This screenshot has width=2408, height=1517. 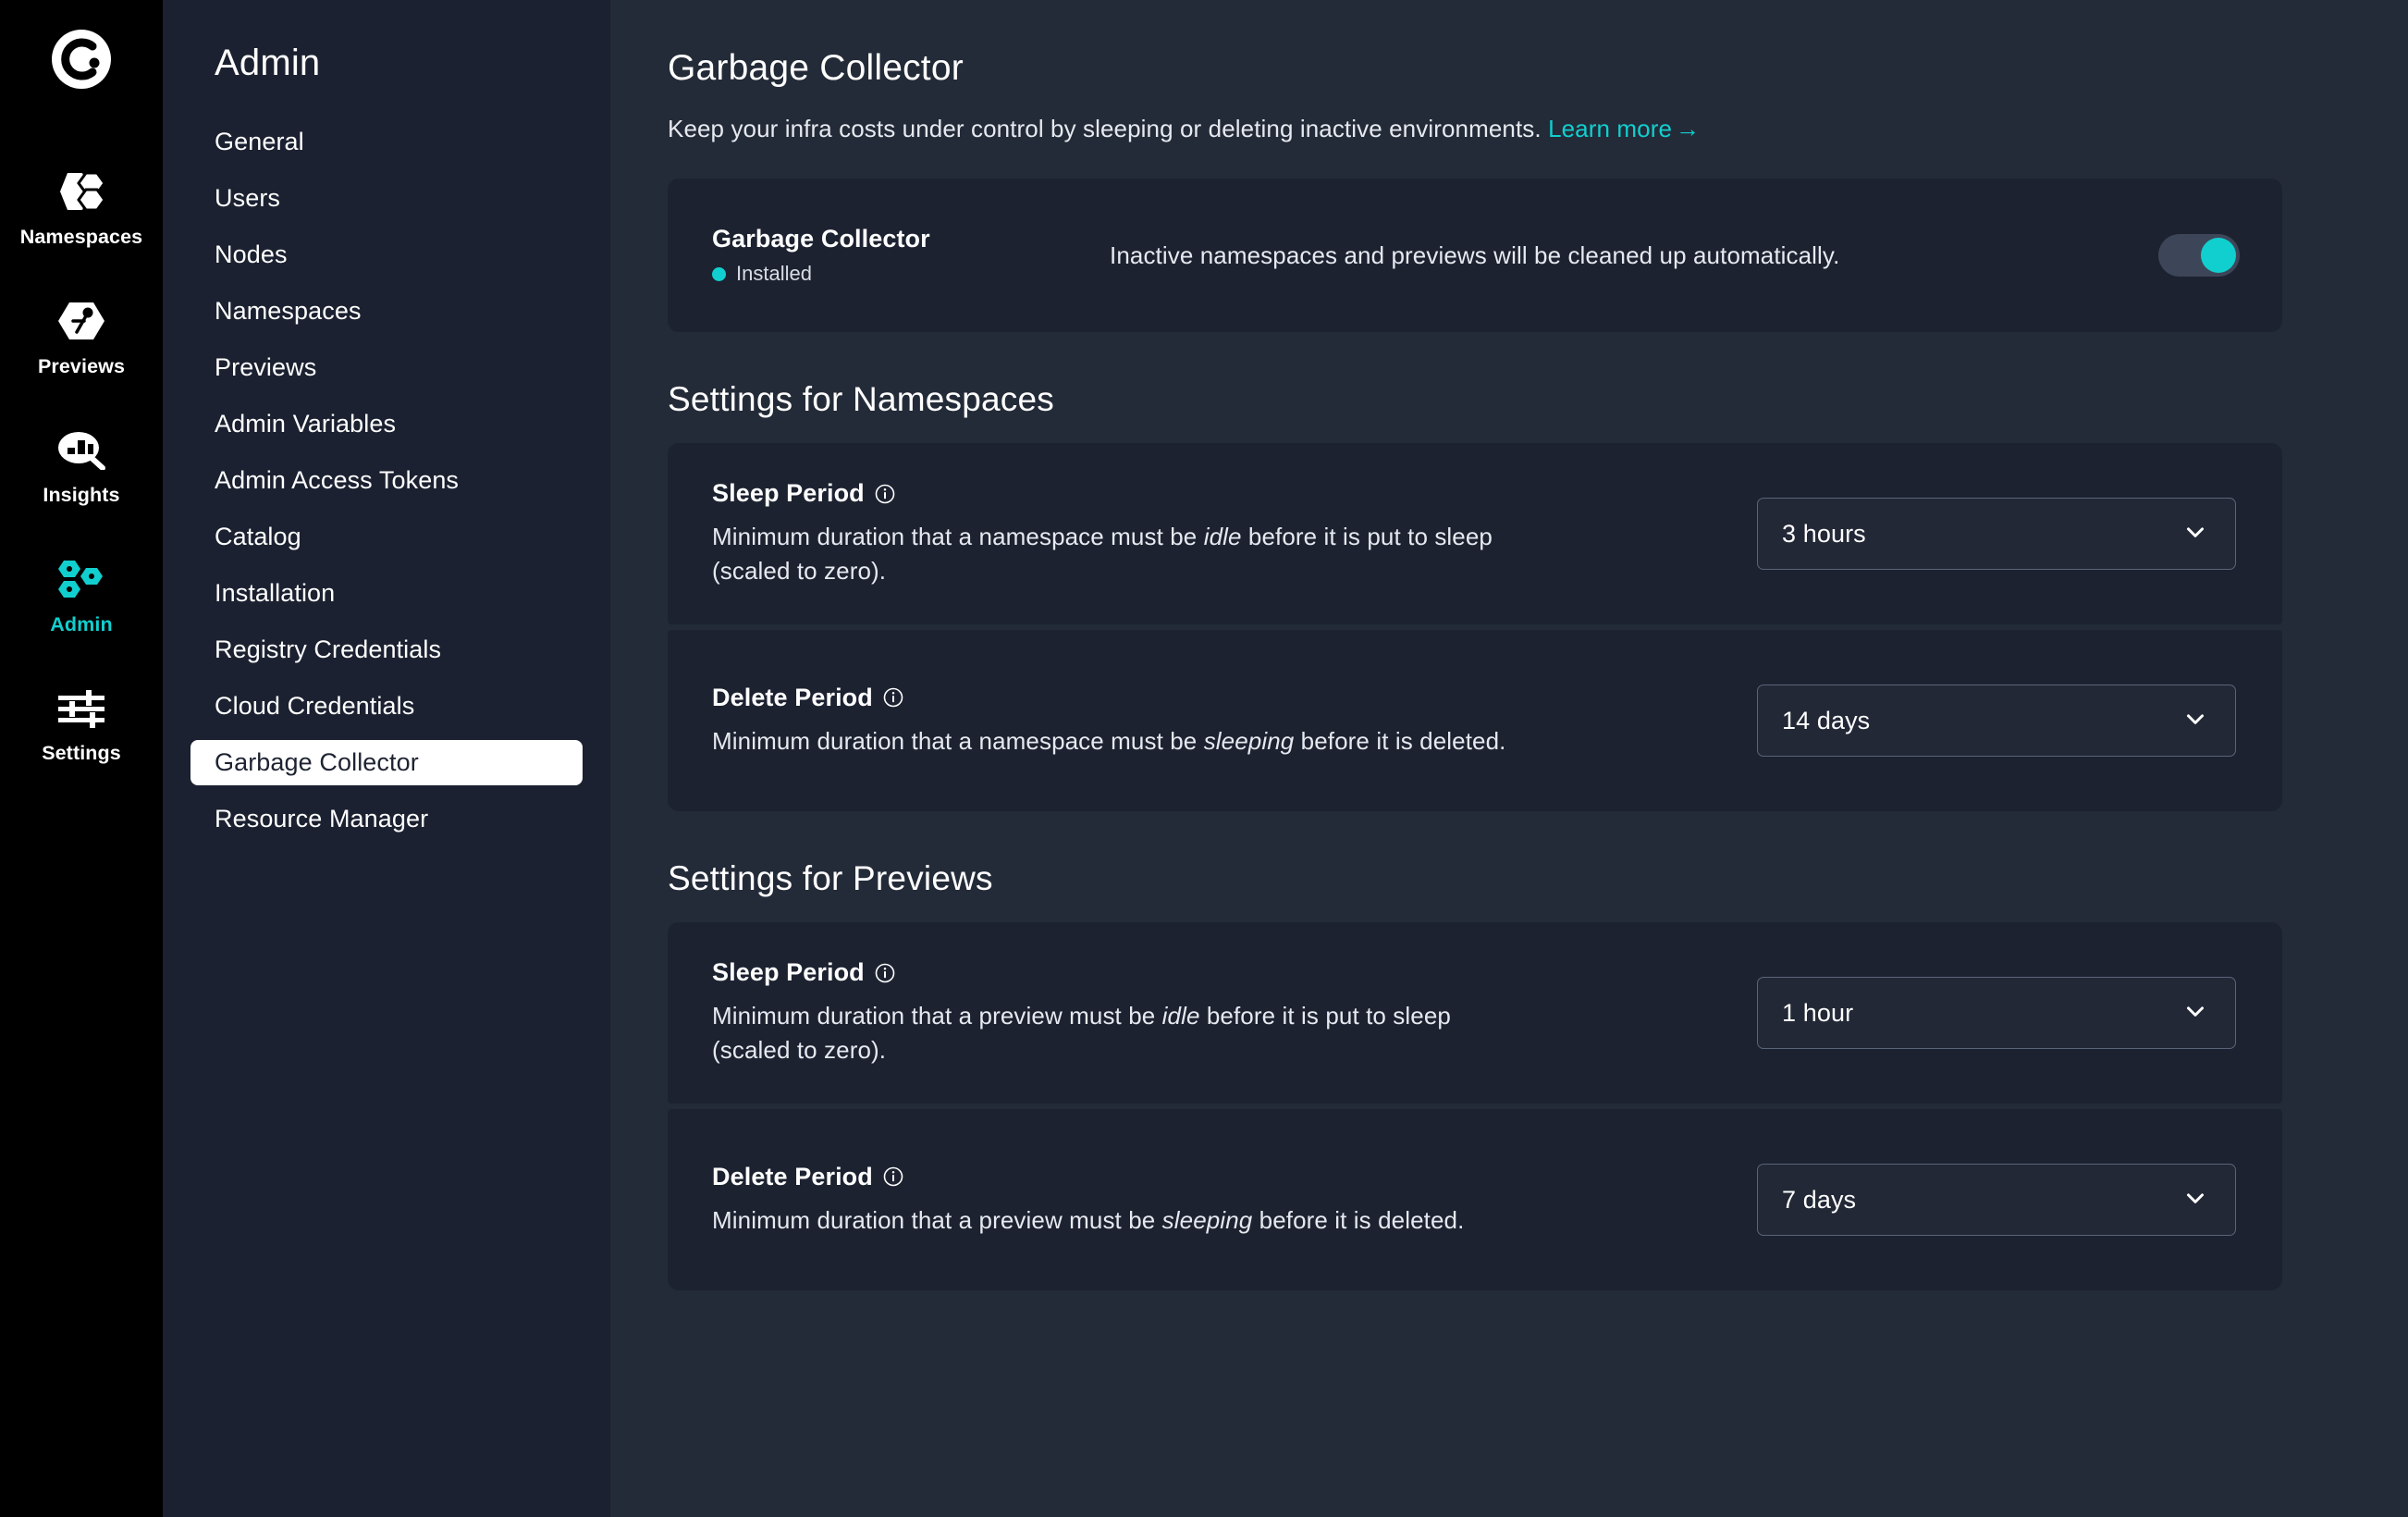 What do you see at coordinates (268, 63) in the screenshot?
I see `sidebar-title: Admin` at bounding box center [268, 63].